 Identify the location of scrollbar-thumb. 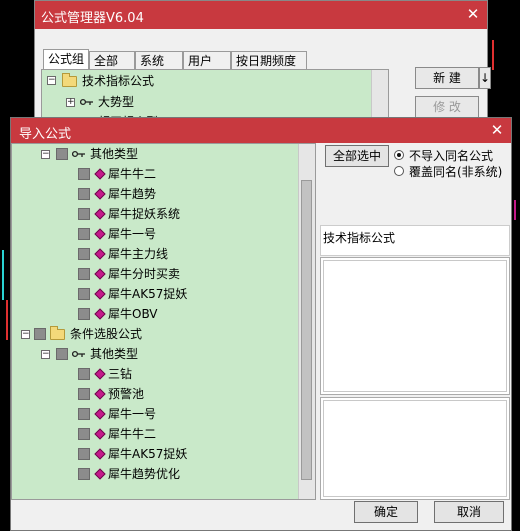
(306, 330).